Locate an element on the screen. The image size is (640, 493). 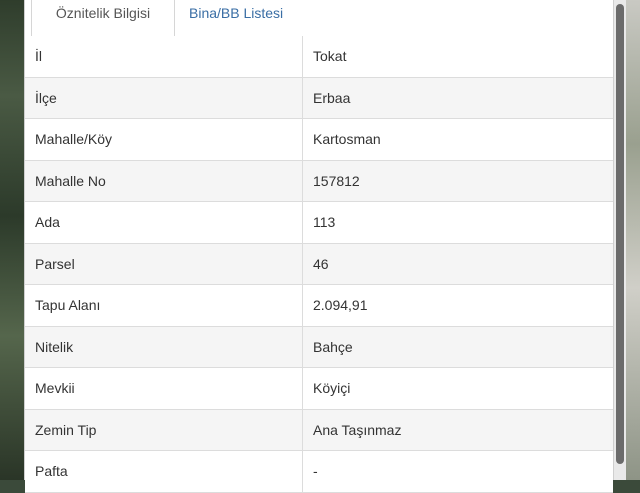
table-row: İl Tokat is located at coordinates (319, 57).